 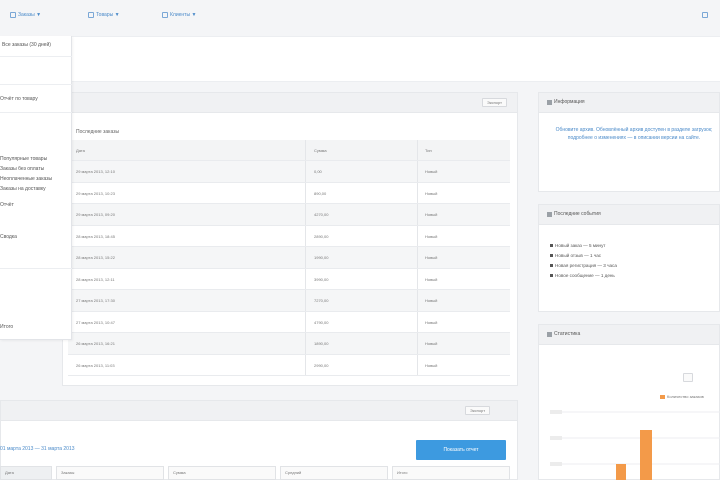 What do you see at coordinates (95, 343) in the screenshot?
I see `order-date-cell: 26 марта 2013, 16:21` at bounding box center [95, 343].